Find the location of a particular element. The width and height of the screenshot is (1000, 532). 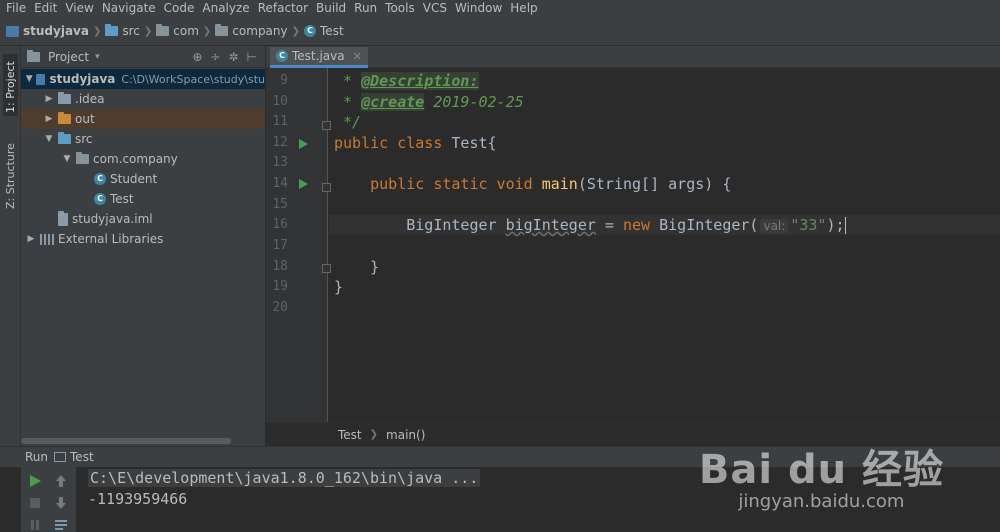

tree-item-label: com.company is located at coordinates (135, 159).